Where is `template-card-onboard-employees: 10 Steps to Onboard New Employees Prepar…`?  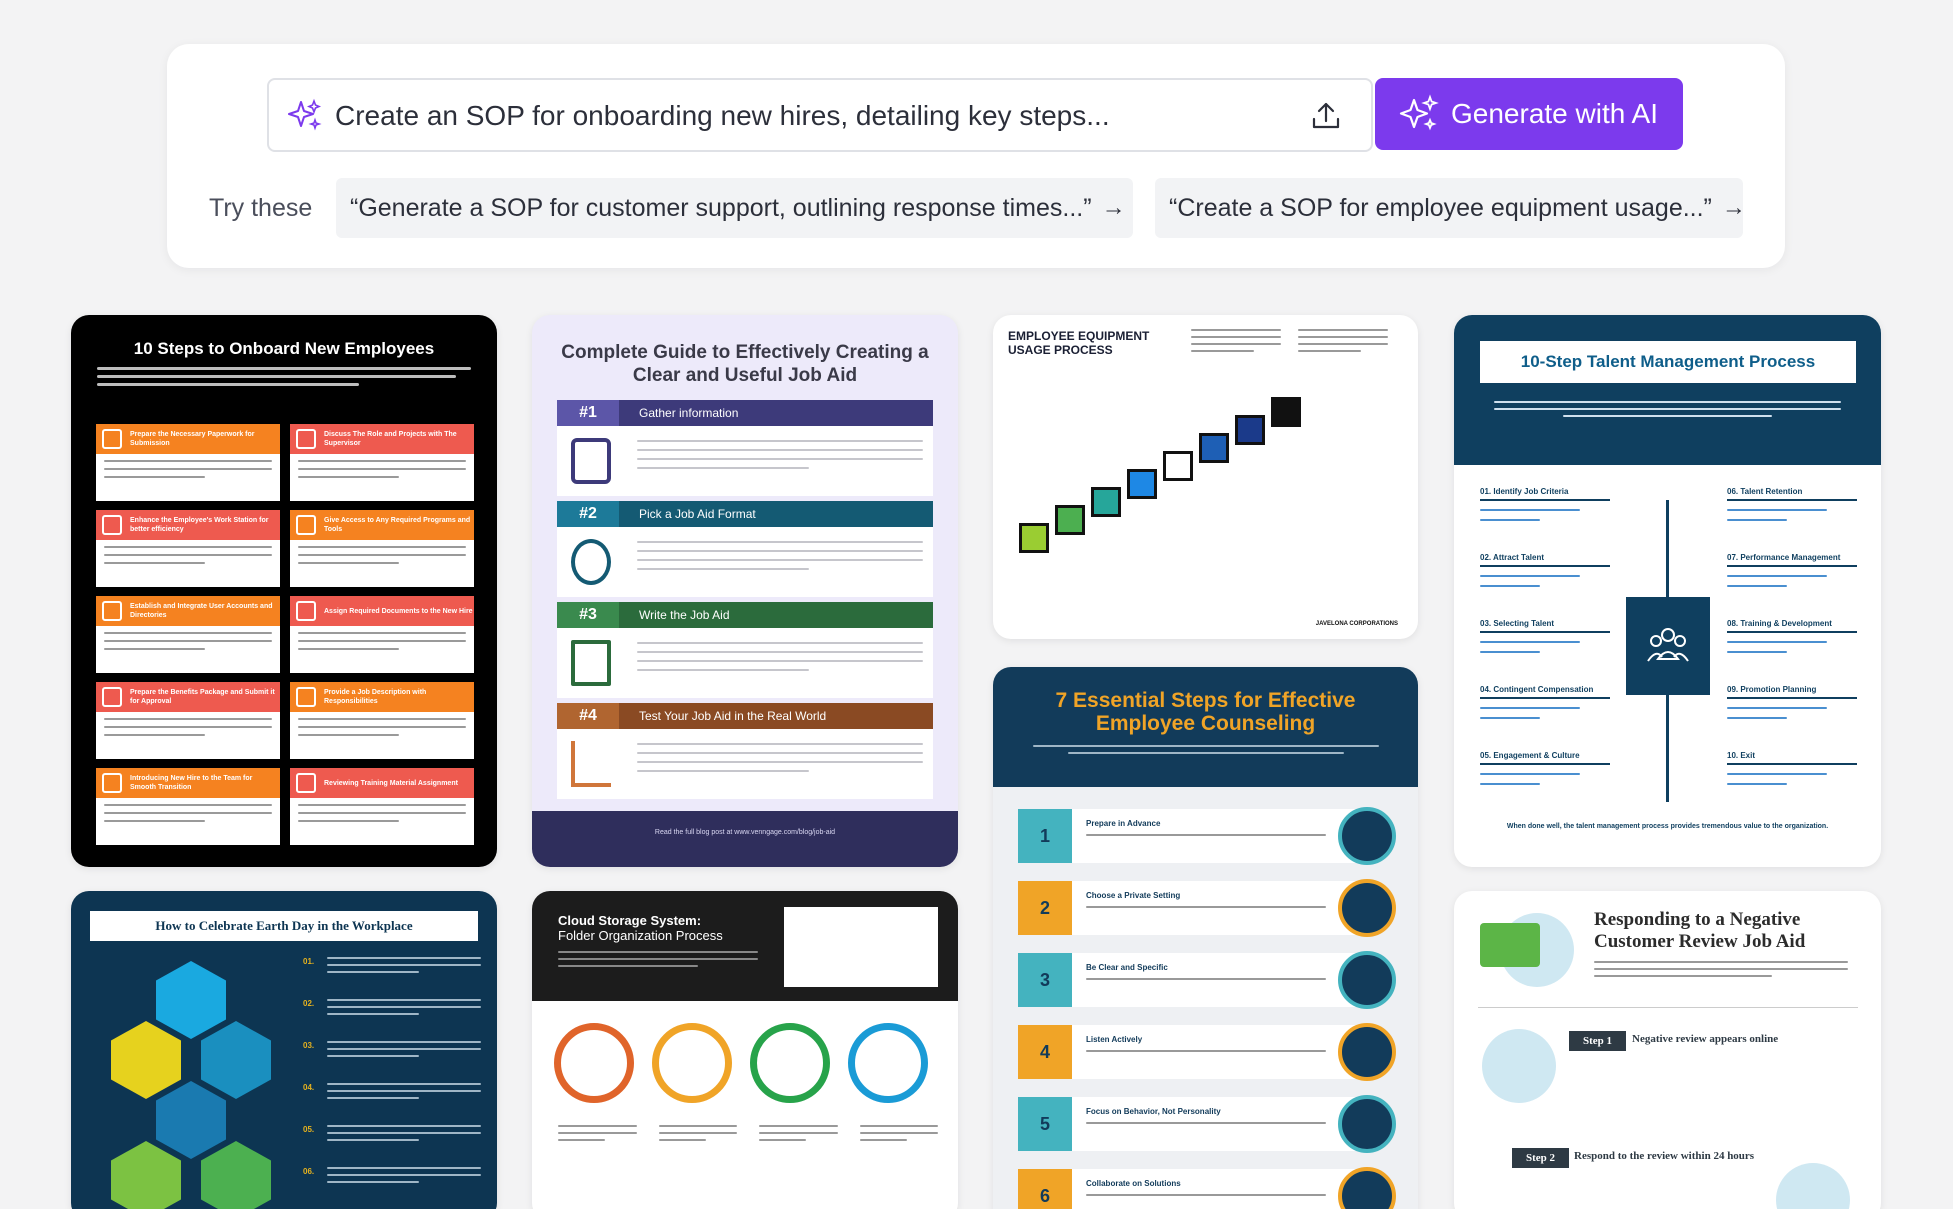 template-card-onboard-employees: 10 Steps to Onboard New Employees Prepar… is located at coordinates (284, 591).